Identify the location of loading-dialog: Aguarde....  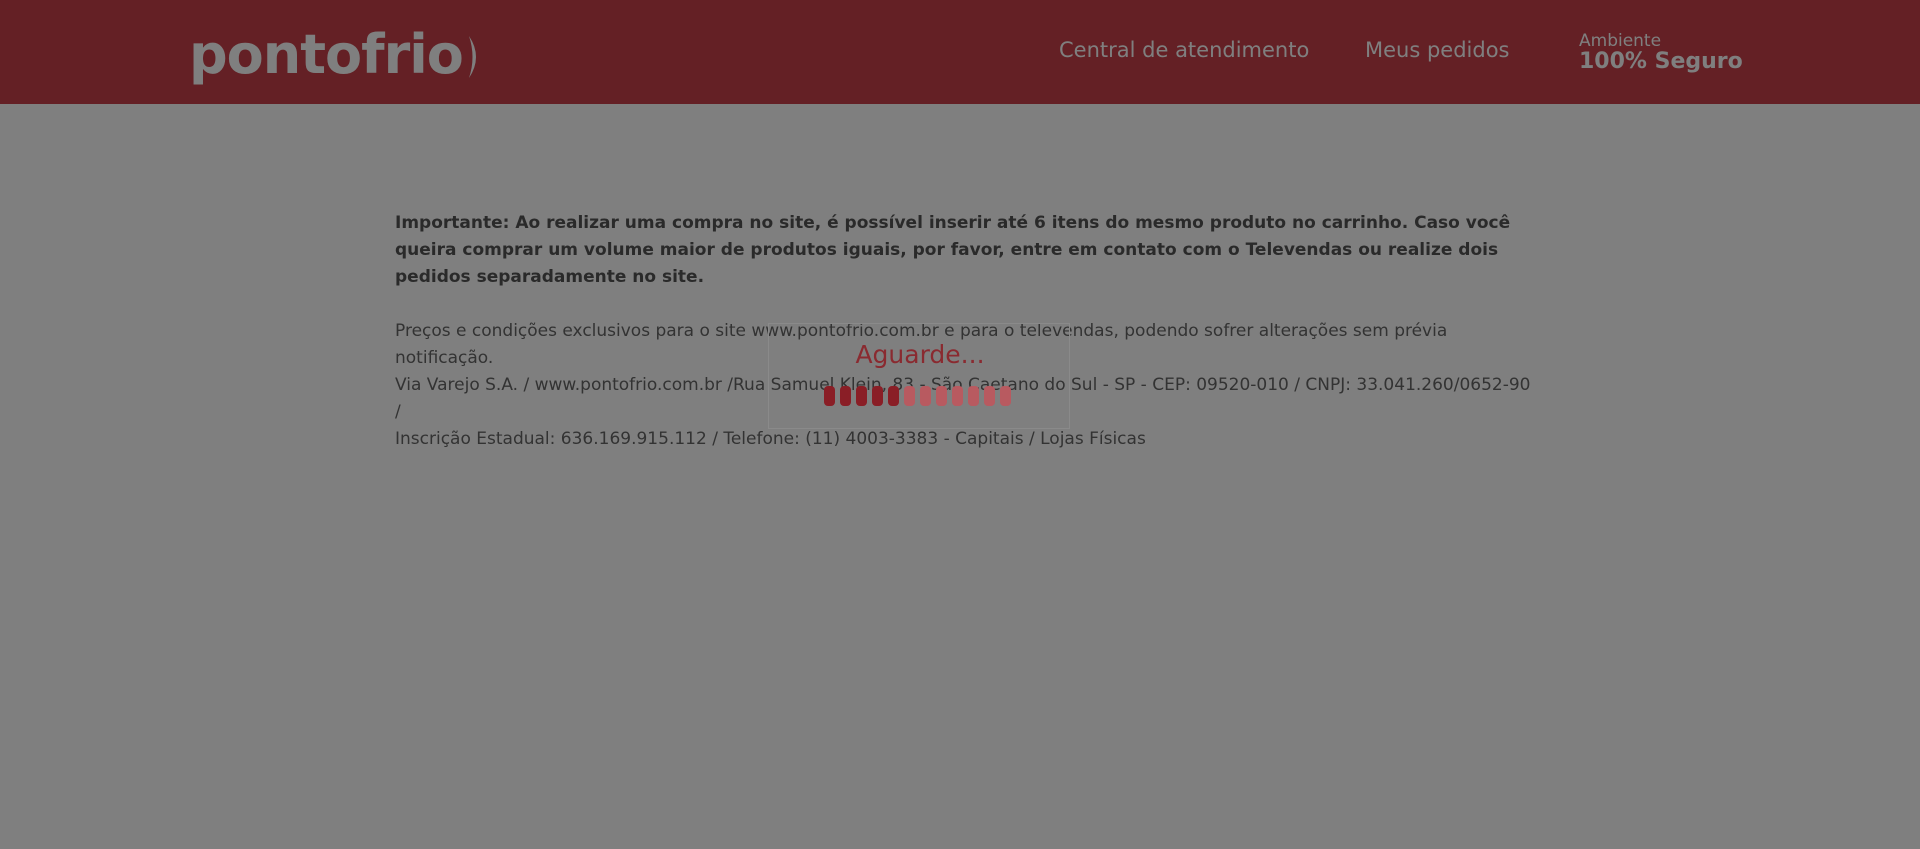
(919, 376).